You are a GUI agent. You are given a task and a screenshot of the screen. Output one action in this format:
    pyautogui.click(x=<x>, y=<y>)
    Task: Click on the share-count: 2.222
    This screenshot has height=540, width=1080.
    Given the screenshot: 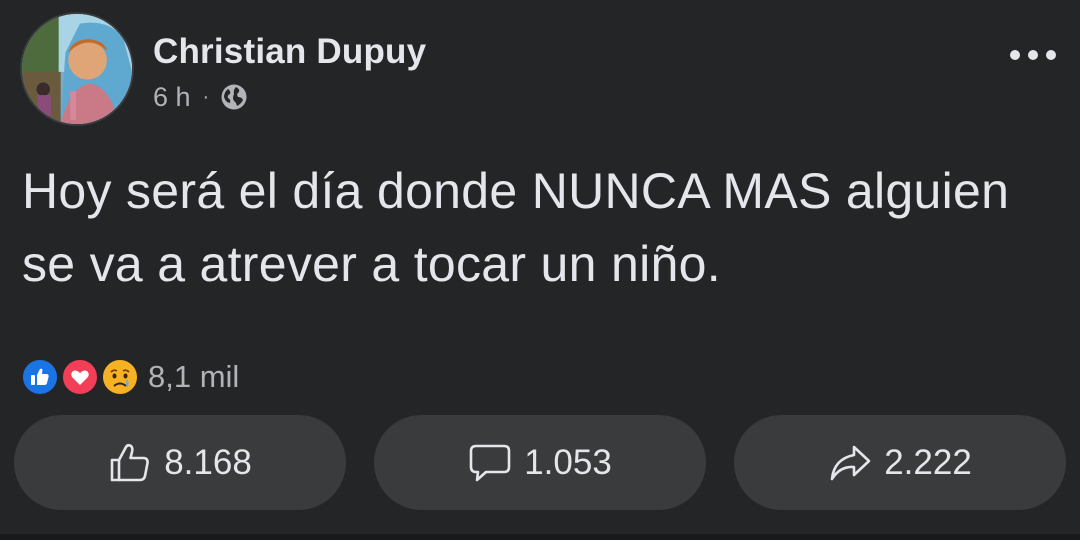 What is the action you would take?
    pyautogui.click(x=928, y=462)
    